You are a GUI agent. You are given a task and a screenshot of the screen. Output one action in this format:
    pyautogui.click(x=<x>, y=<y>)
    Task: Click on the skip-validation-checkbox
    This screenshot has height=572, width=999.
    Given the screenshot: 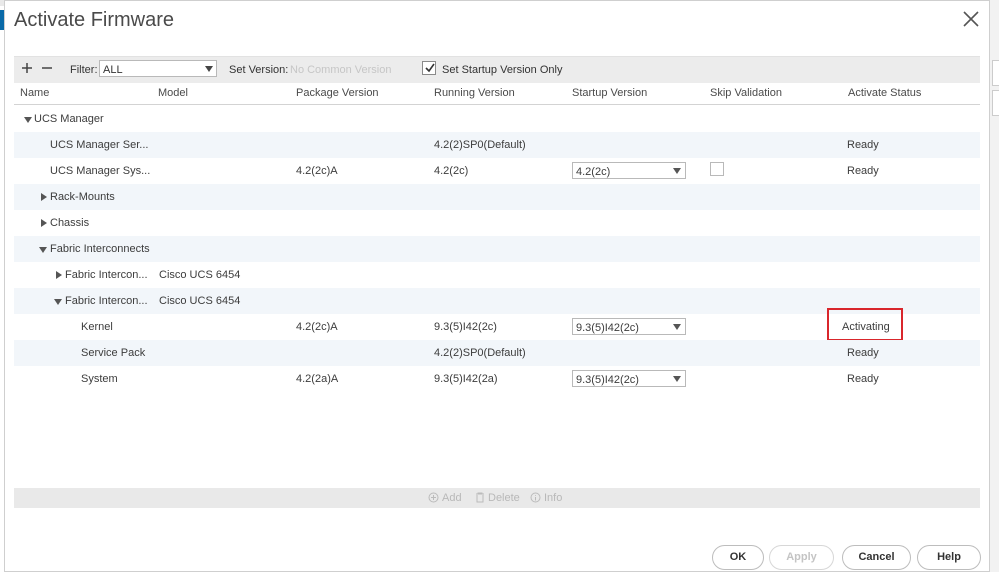 What is the action you would take?
    pyautogui.click(x=717, y=169)
    